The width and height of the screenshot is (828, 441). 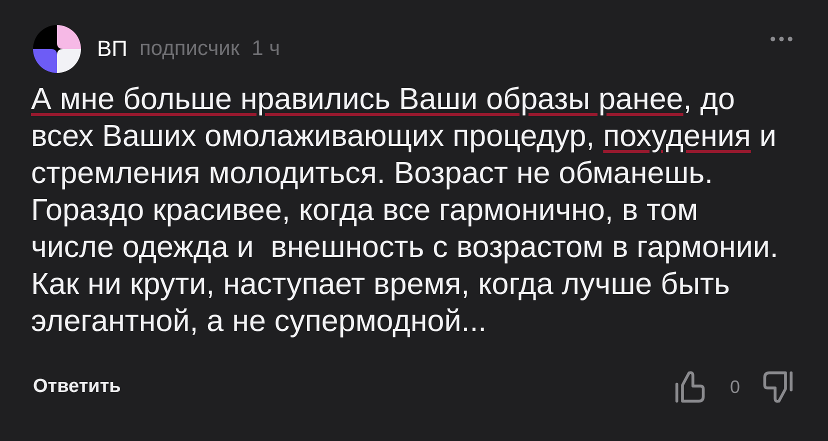 I want to click on author-role: подписчик, so click(x=190, y=49).